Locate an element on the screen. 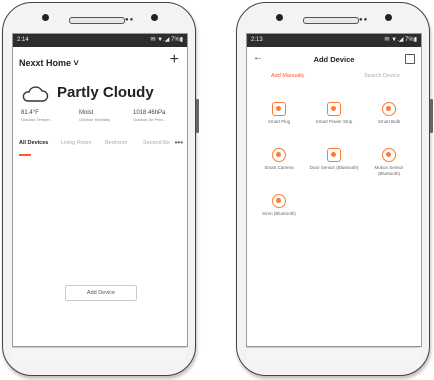  page-title: Add Device is located at coordinates (334, 59).